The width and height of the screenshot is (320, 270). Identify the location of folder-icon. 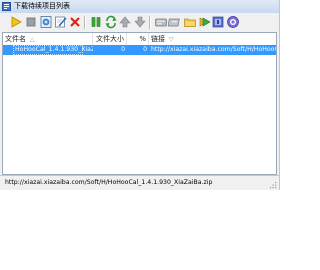
(190, 22).